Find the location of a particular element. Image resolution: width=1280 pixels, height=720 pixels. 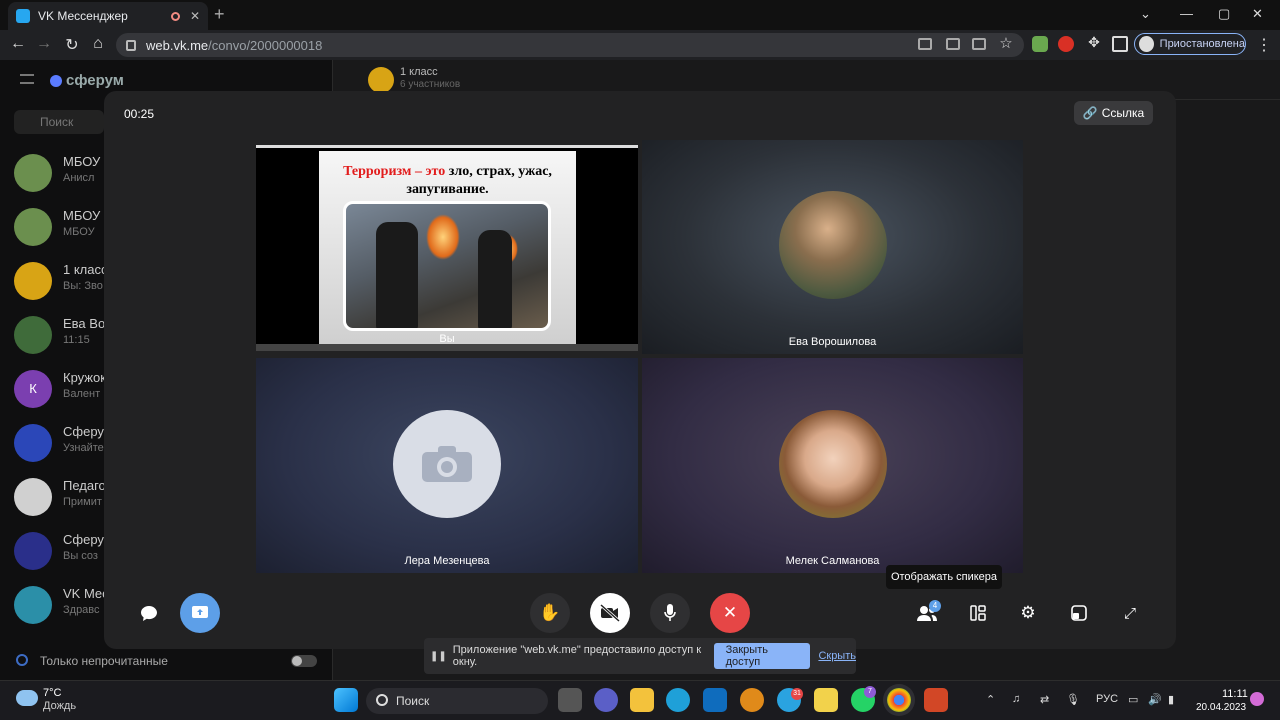

microphone-tray-icon: 🎙 is located at coordinates (1073, 699).